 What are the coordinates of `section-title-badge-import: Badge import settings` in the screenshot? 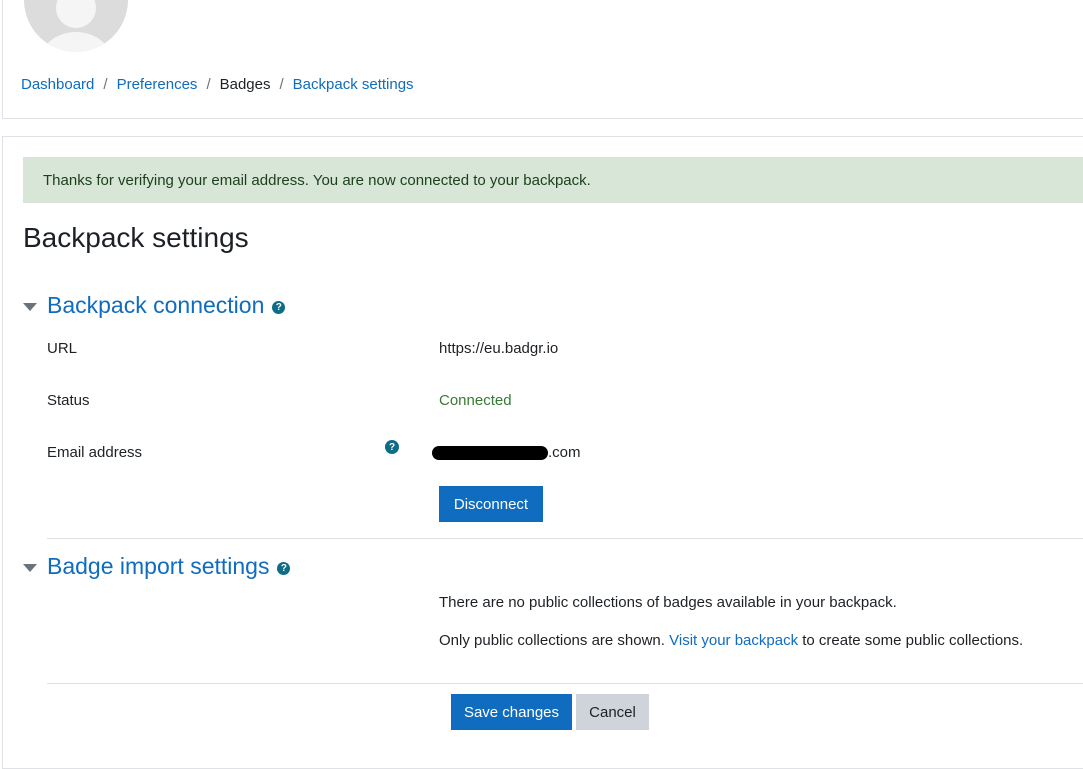 It's located at (158, 566).